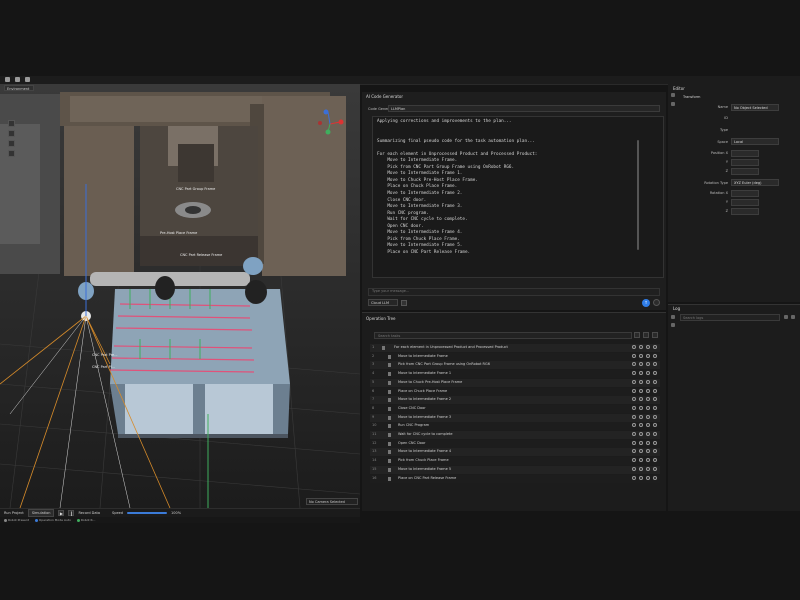 Image resolution: width=800 pixels, height=600 pixels. I want to click on position-y-field, so click(745, 162).